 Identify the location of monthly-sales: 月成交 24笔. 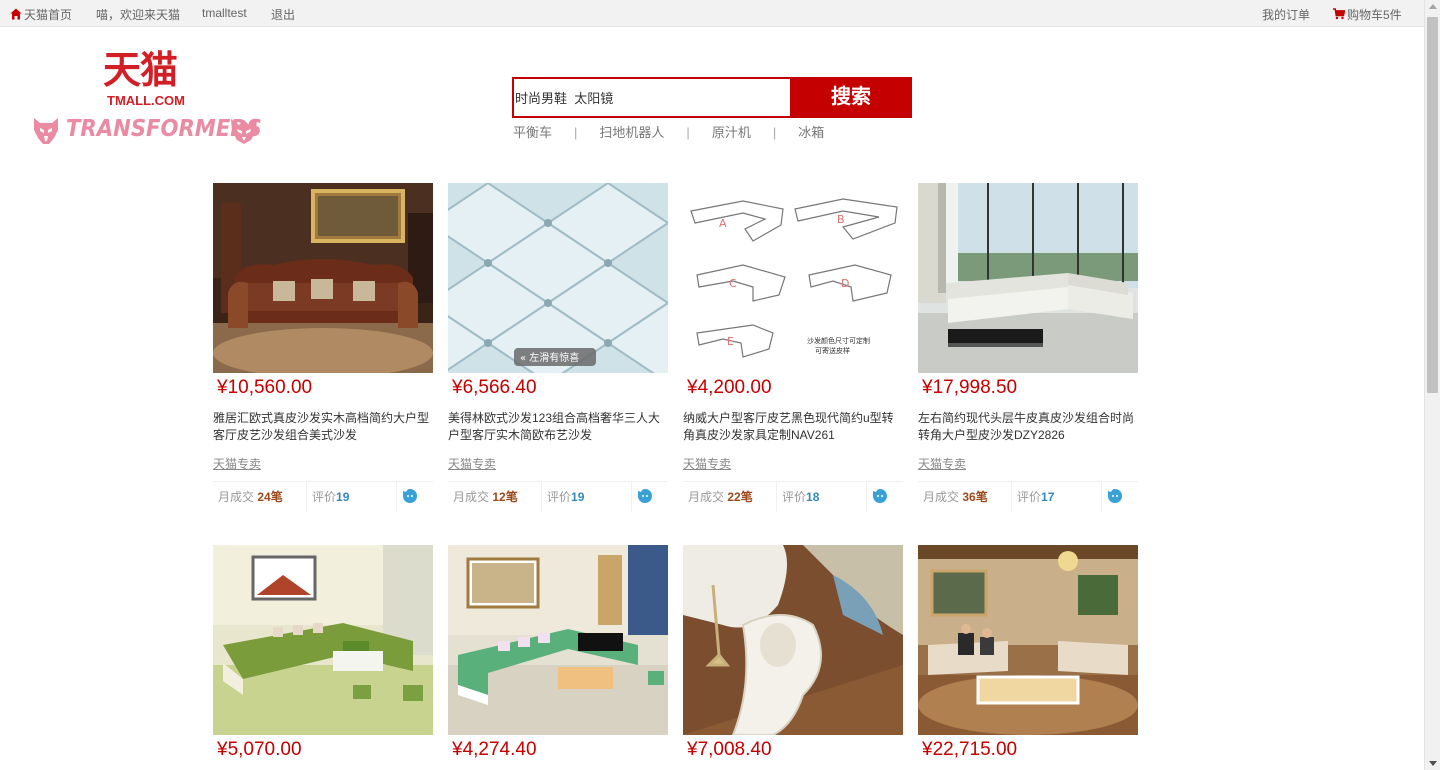
(250, 497).